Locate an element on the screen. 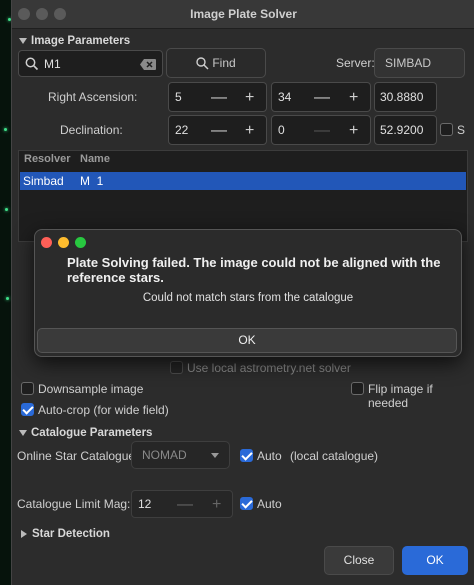 This screenshot has width=474, height=585. south-checkbox is located at coordinates (446, 129).